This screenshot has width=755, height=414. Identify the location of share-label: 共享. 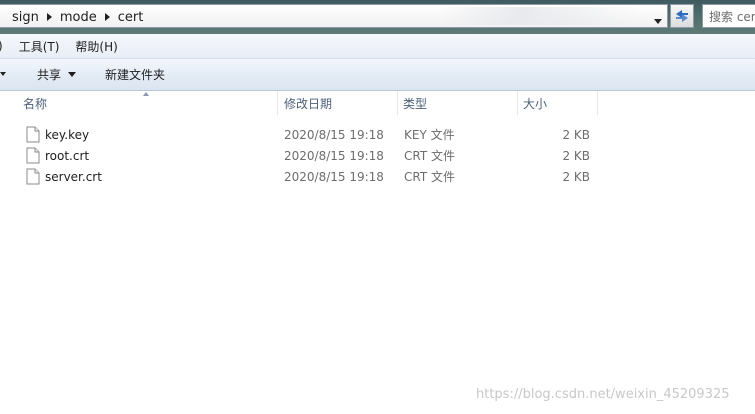
(49, 74).